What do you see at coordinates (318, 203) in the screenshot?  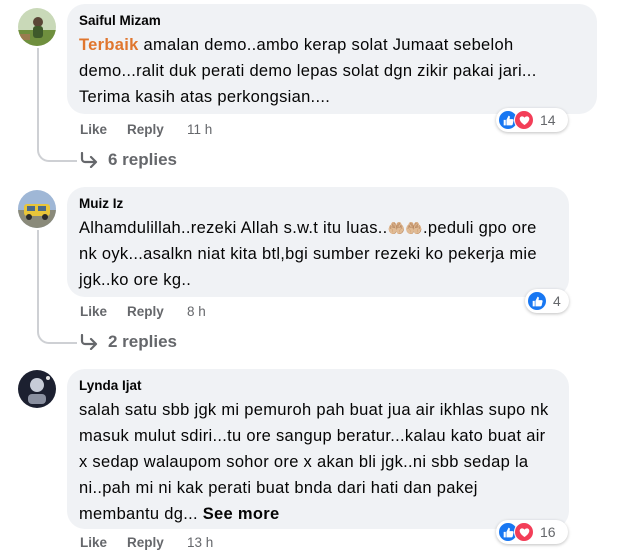 I see `comment-author: Muiz Iz` at bounding box center [318, 203].